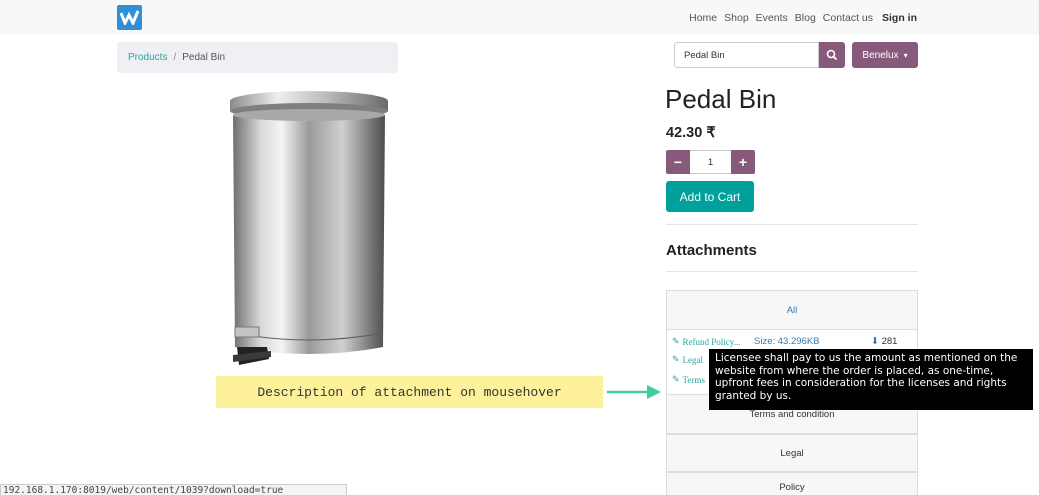 The image size is (1039, 495). Describe the element at coordinates (710, 162) in the screenshot. I see `quantity-input: 1` at that location.